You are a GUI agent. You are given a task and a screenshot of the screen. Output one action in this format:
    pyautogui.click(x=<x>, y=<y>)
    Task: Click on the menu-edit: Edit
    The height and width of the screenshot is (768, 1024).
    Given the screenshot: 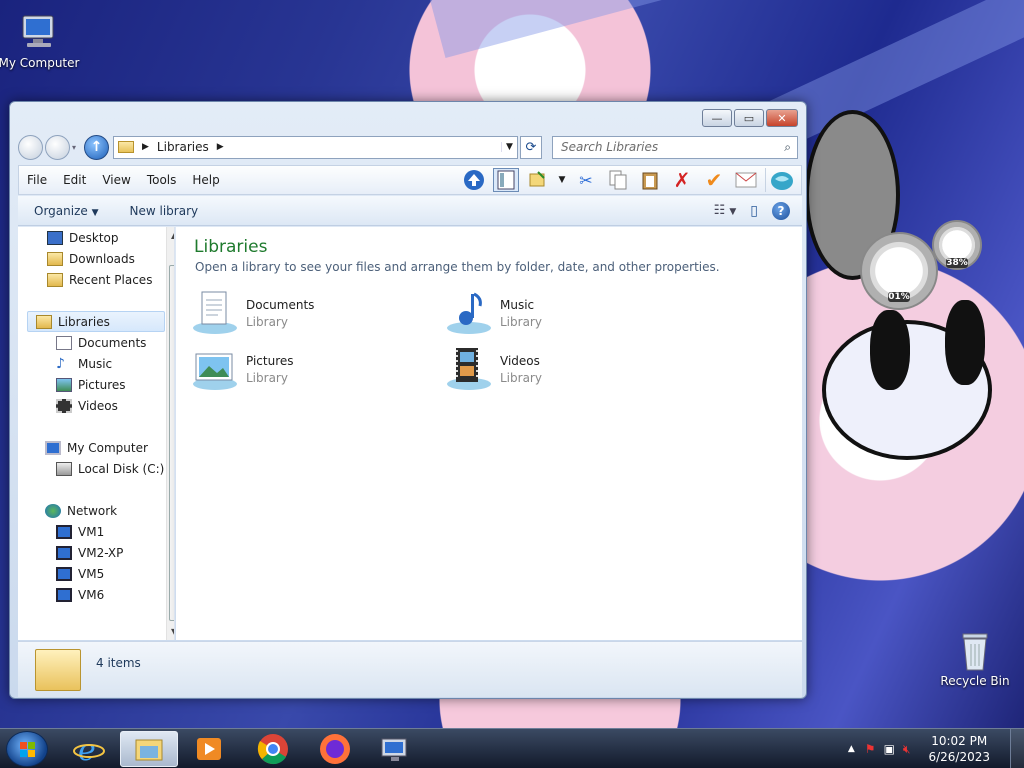 What is the action you would take?
    pyautogui.click(x=74, y=180)
    